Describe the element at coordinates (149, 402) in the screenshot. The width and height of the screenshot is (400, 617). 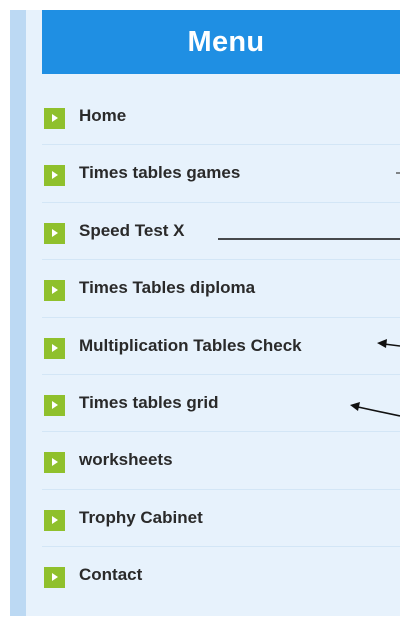
I see `menu-item-label: Times tables grid` at that location.